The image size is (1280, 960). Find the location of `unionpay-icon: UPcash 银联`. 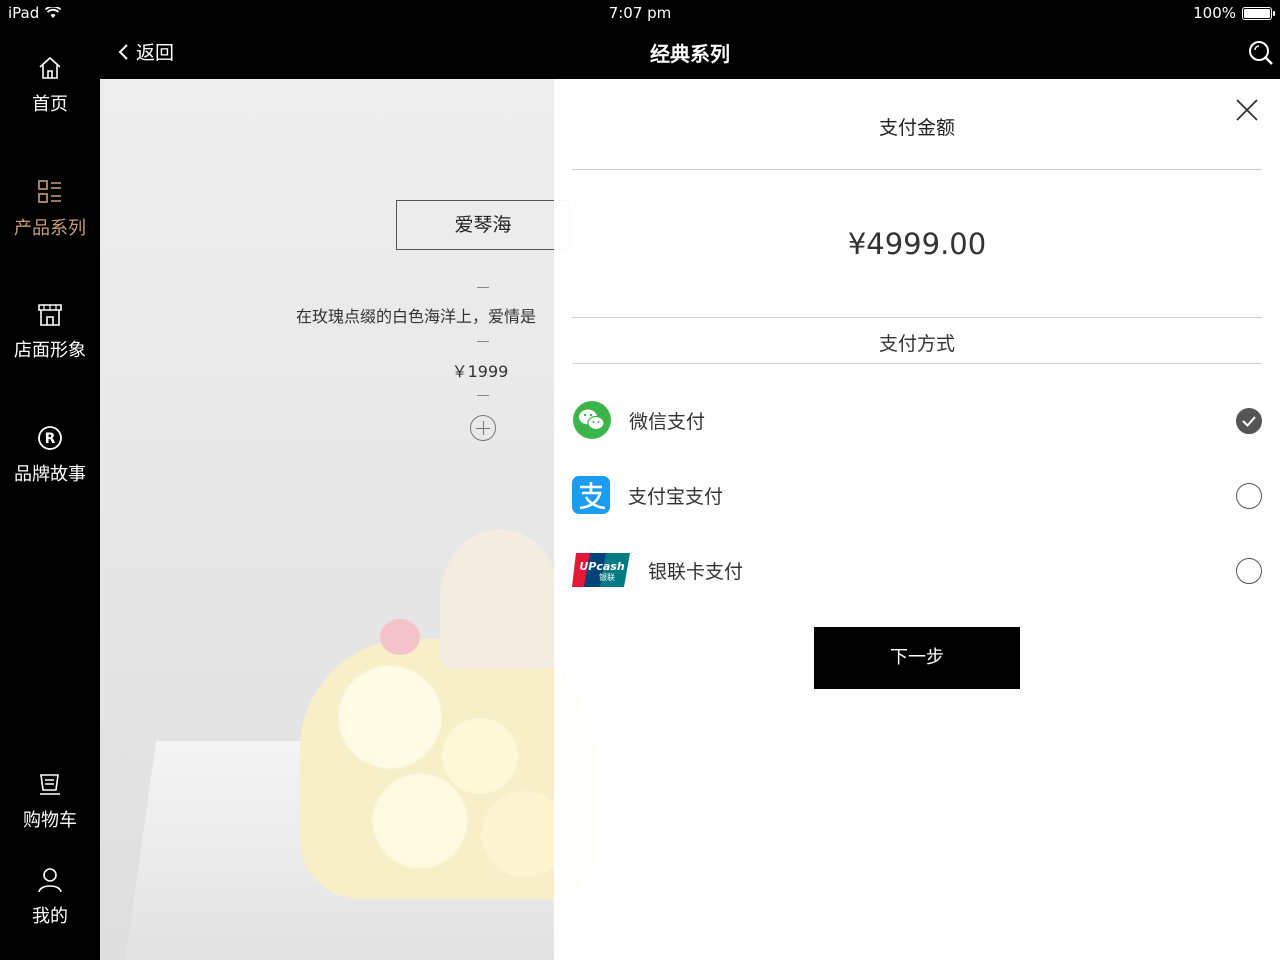

unionpay-icon: UPcash 银联 is located at coordinates (601, 570).